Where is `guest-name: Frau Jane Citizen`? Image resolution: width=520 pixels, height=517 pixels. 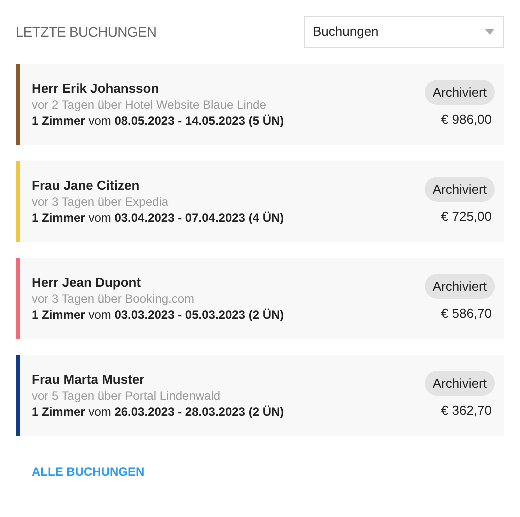
guest-name: Frau Jane Citizen is located at coordinates (86, 186).